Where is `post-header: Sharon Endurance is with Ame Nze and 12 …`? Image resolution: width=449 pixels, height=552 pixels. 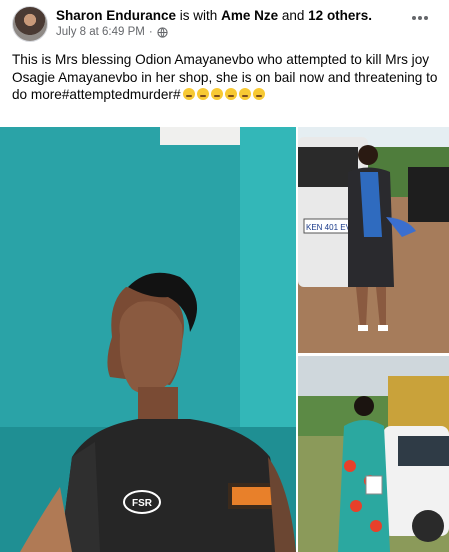
post-header: Sharon Endurance is with Ame Nze and 12 … is located at coordinates (224, 22).